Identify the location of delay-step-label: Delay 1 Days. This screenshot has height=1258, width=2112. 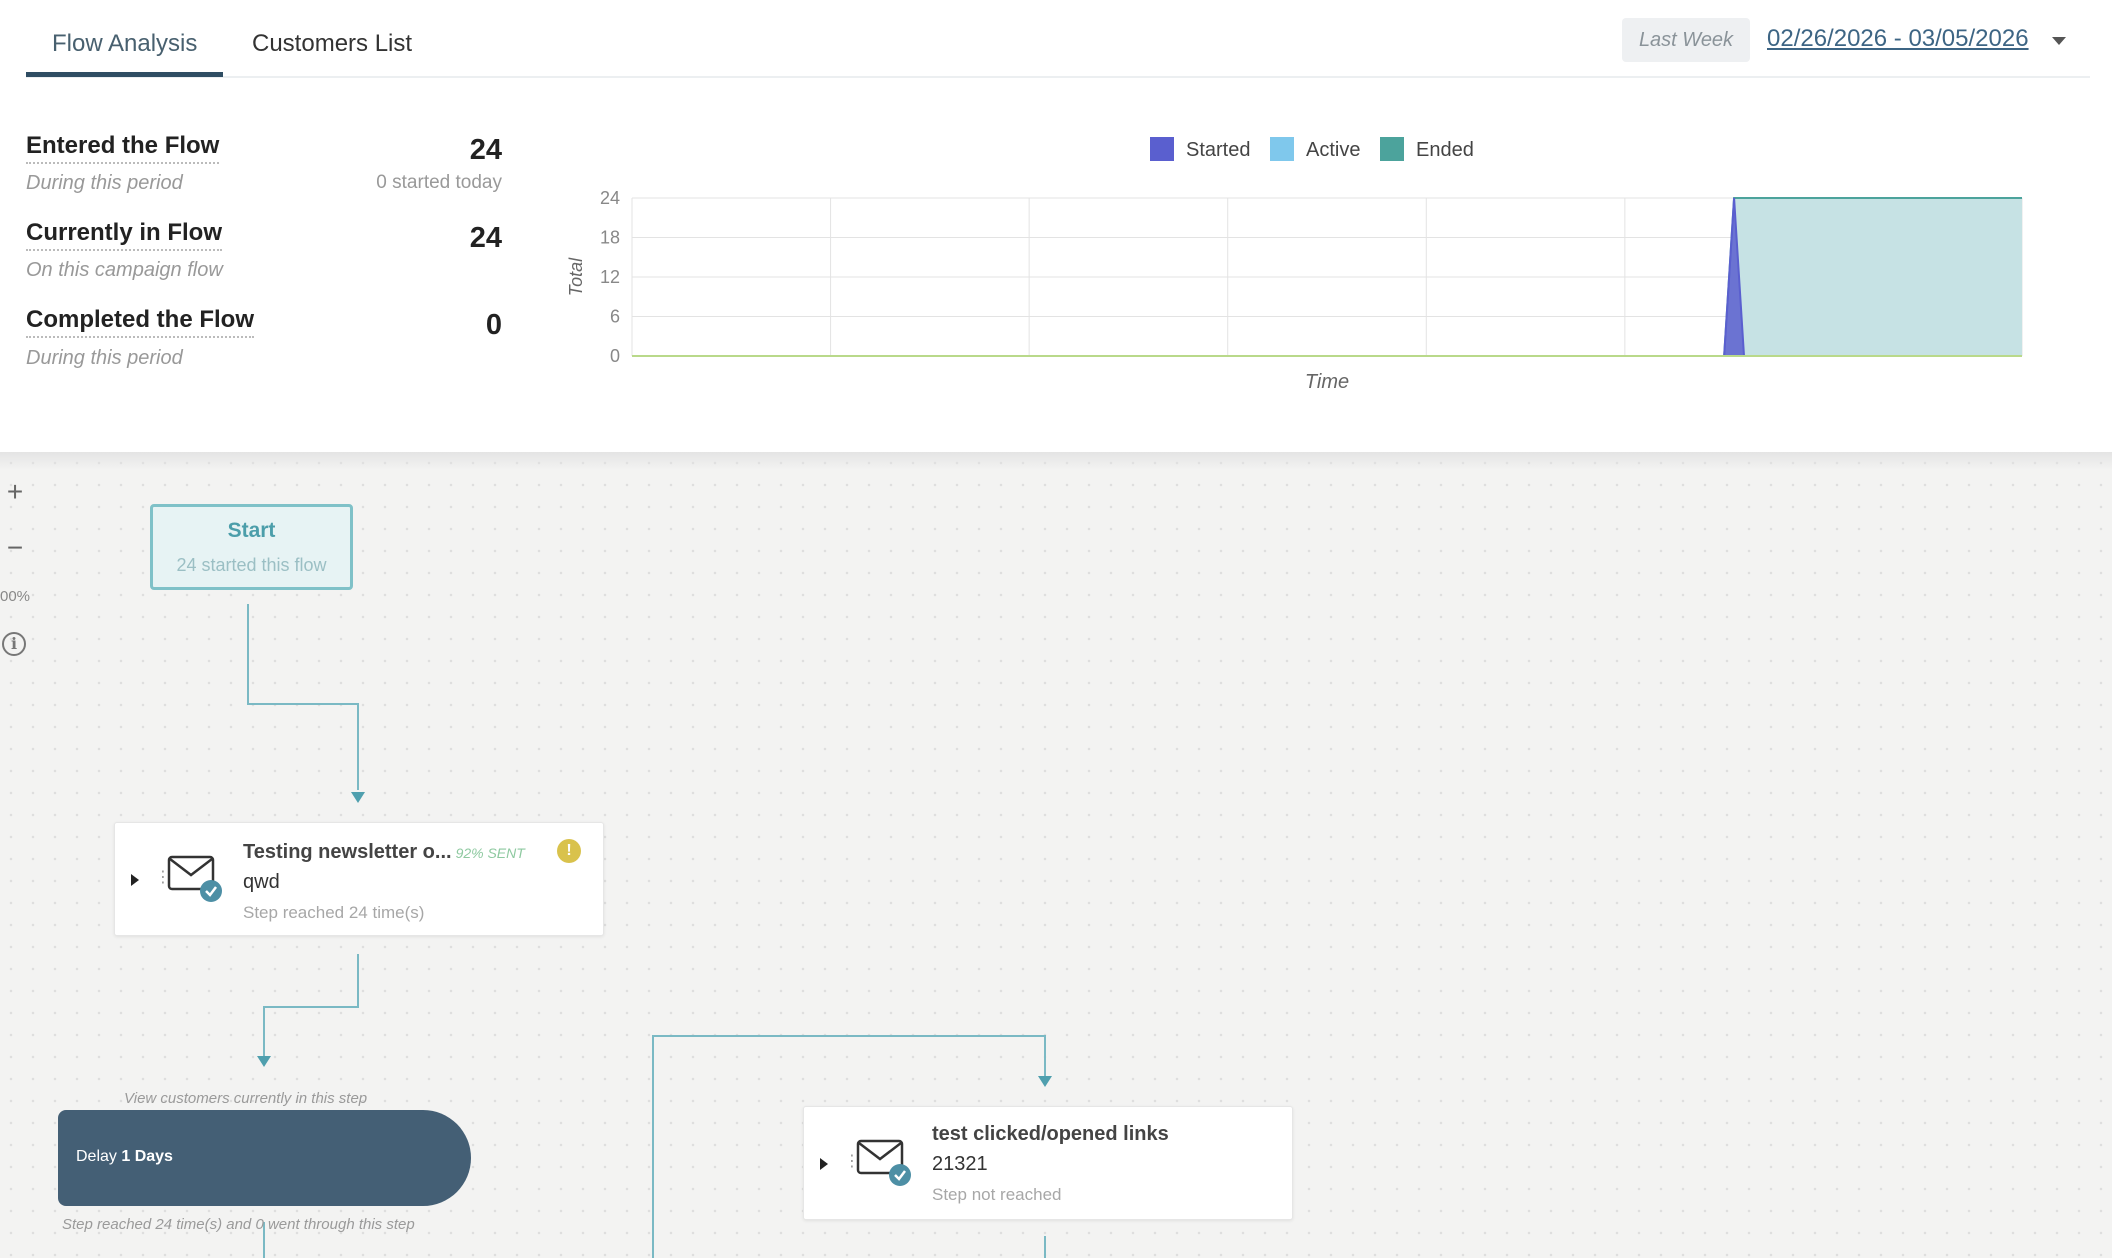
(124, 1156).